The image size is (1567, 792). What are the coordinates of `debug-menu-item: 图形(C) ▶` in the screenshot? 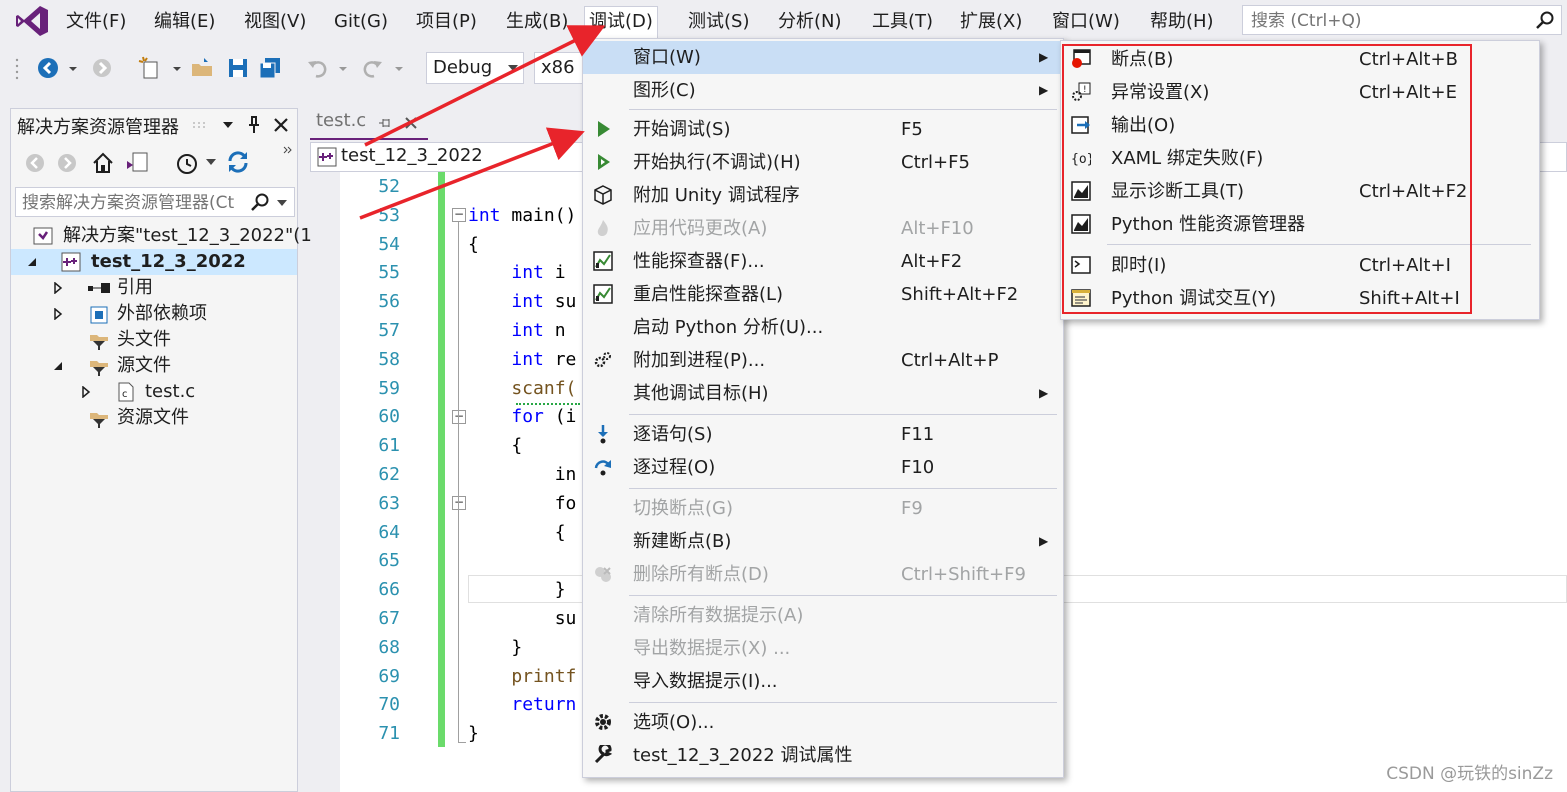 It's located at (822, 90).